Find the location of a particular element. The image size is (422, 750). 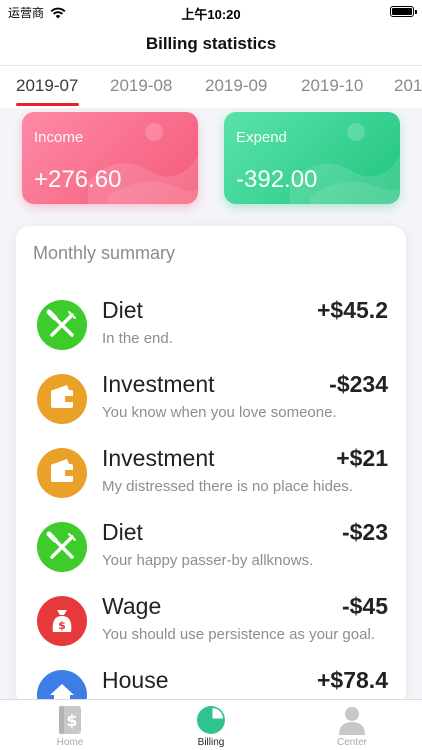

entry-amount: -$234 is located at coordinates (358, 384).